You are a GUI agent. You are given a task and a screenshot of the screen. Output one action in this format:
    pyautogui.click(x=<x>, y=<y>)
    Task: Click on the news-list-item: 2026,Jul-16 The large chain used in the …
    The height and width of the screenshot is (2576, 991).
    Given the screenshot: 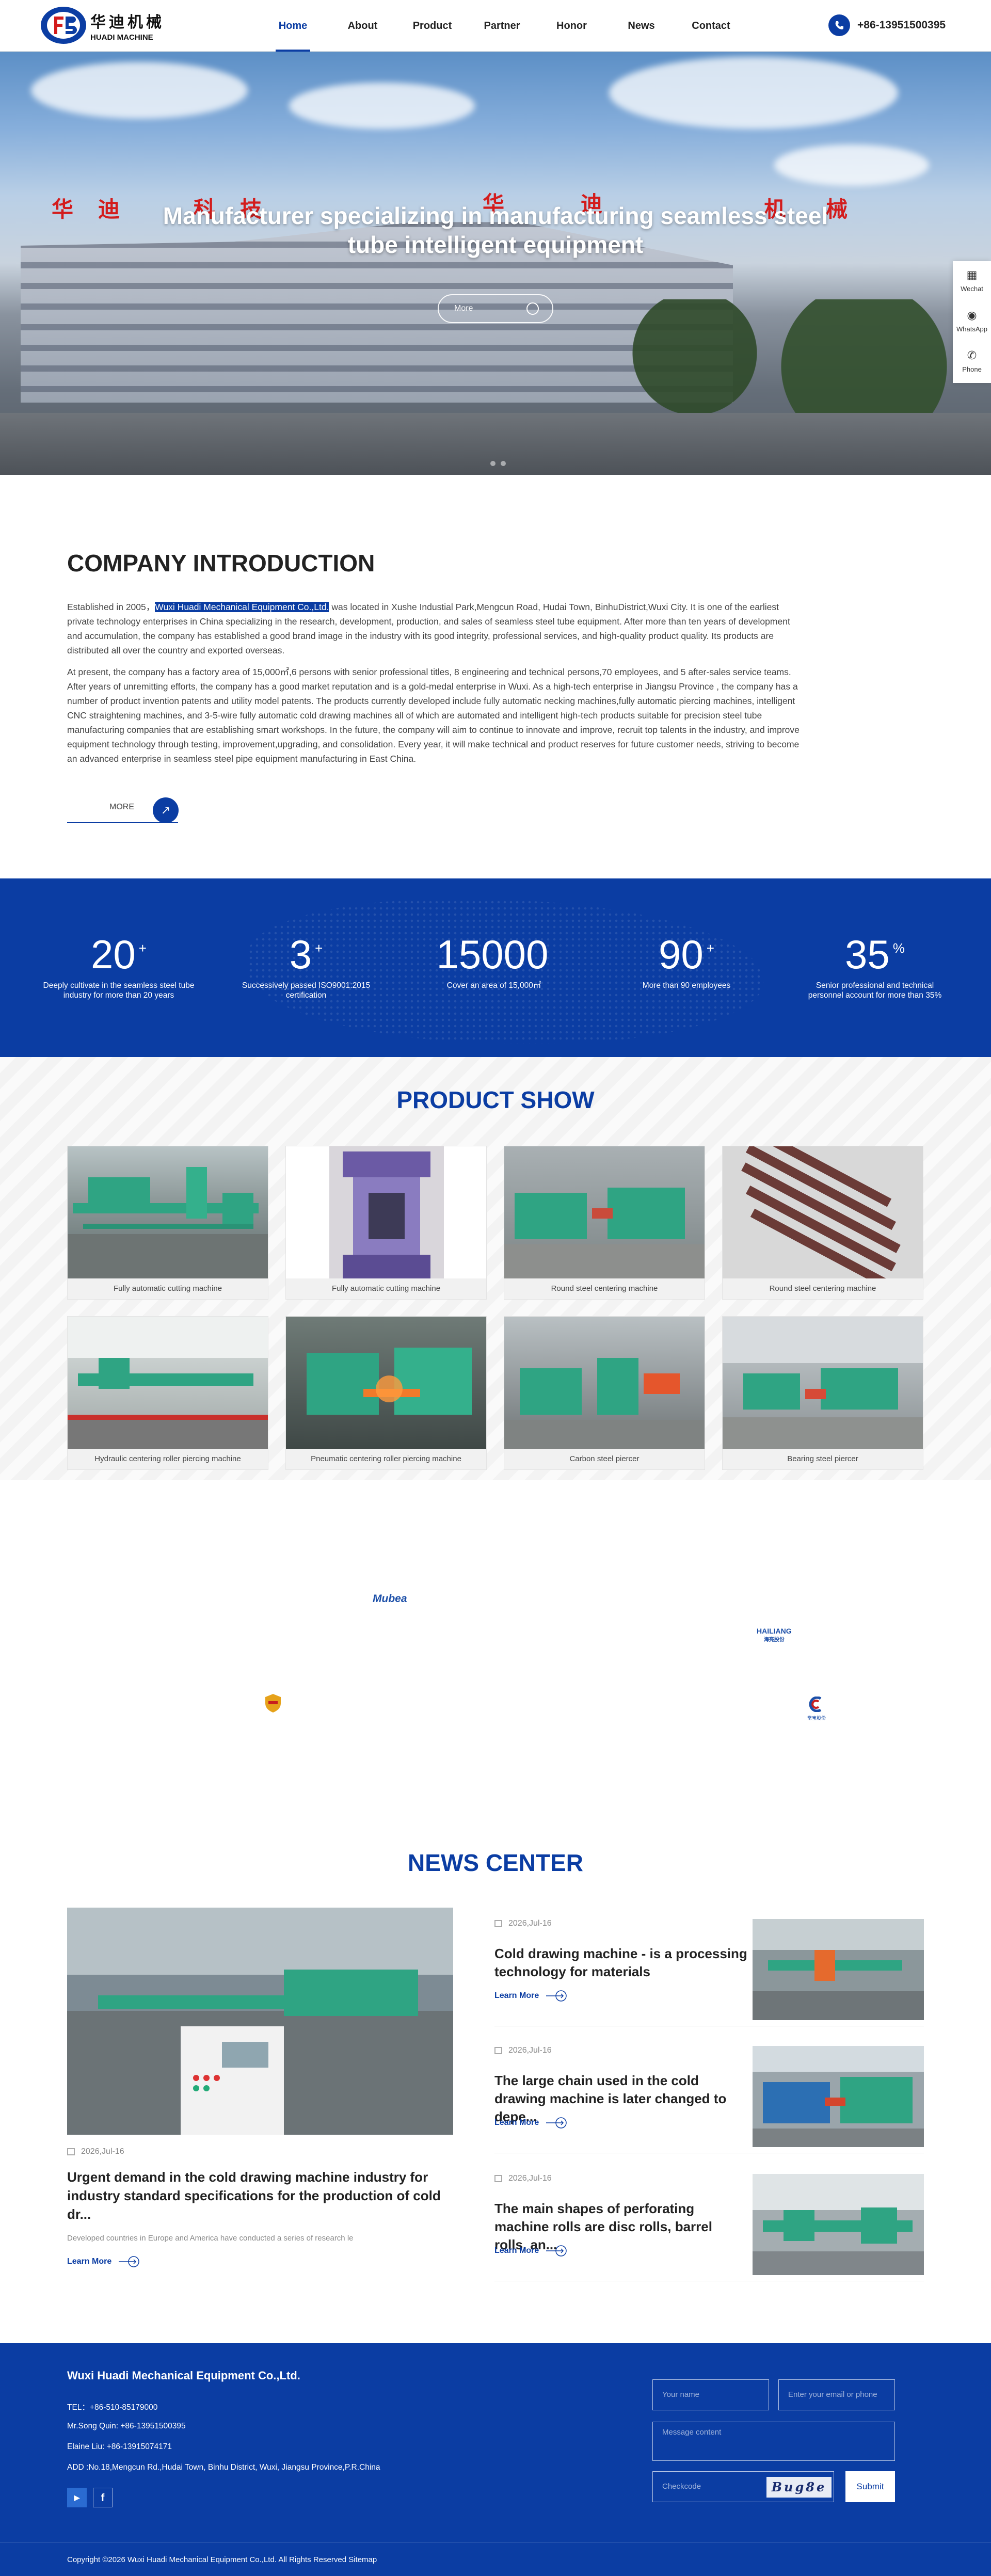 What is the action you would take?
    pyautogui.click(x=709, y=2094)
    